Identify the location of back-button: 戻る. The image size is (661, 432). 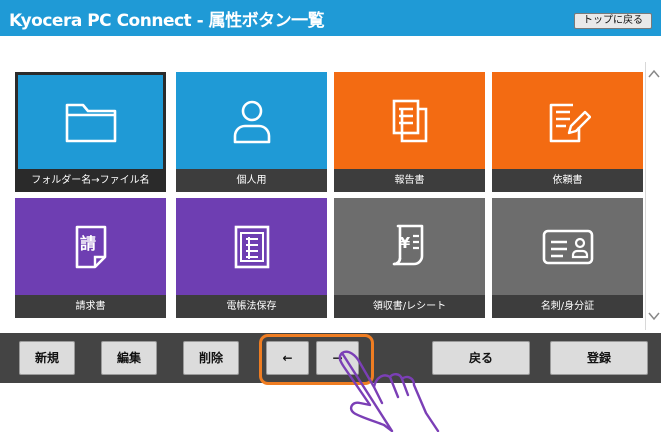
(481, 358).